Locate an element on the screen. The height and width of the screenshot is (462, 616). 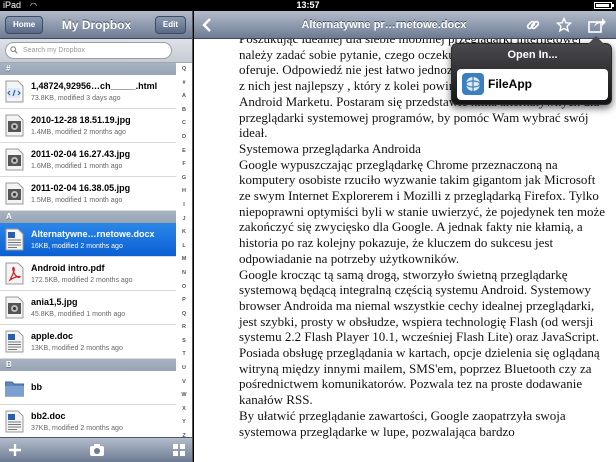
camera-icon is located at coordinates (97, 450).